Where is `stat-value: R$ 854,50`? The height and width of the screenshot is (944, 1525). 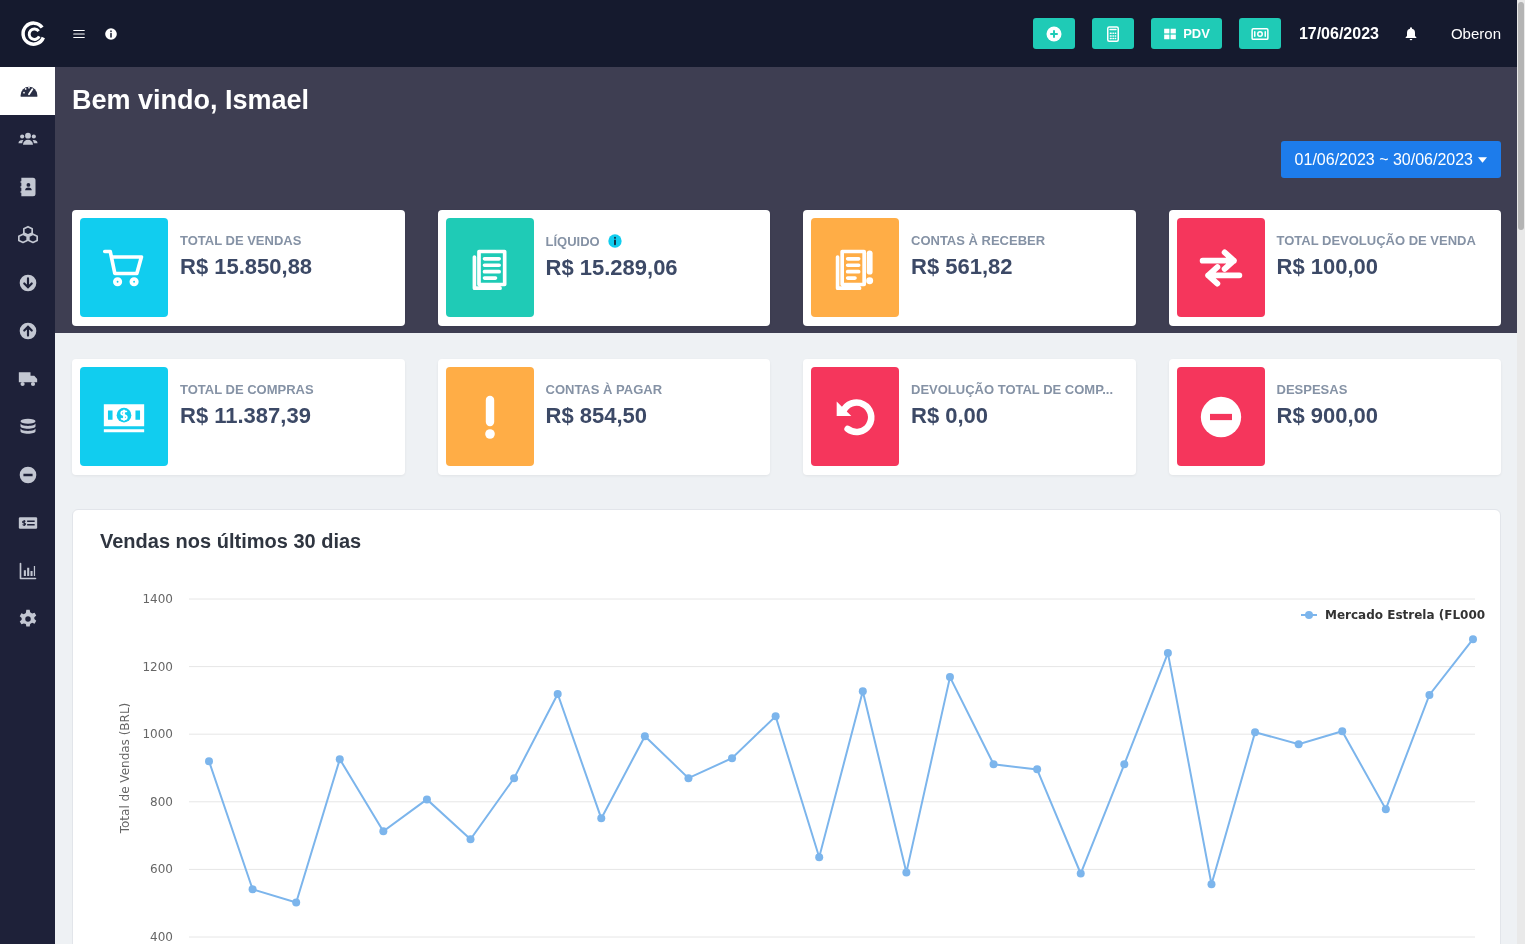 stat-value: R$ 854,50 is located at coordinates (597, 416).